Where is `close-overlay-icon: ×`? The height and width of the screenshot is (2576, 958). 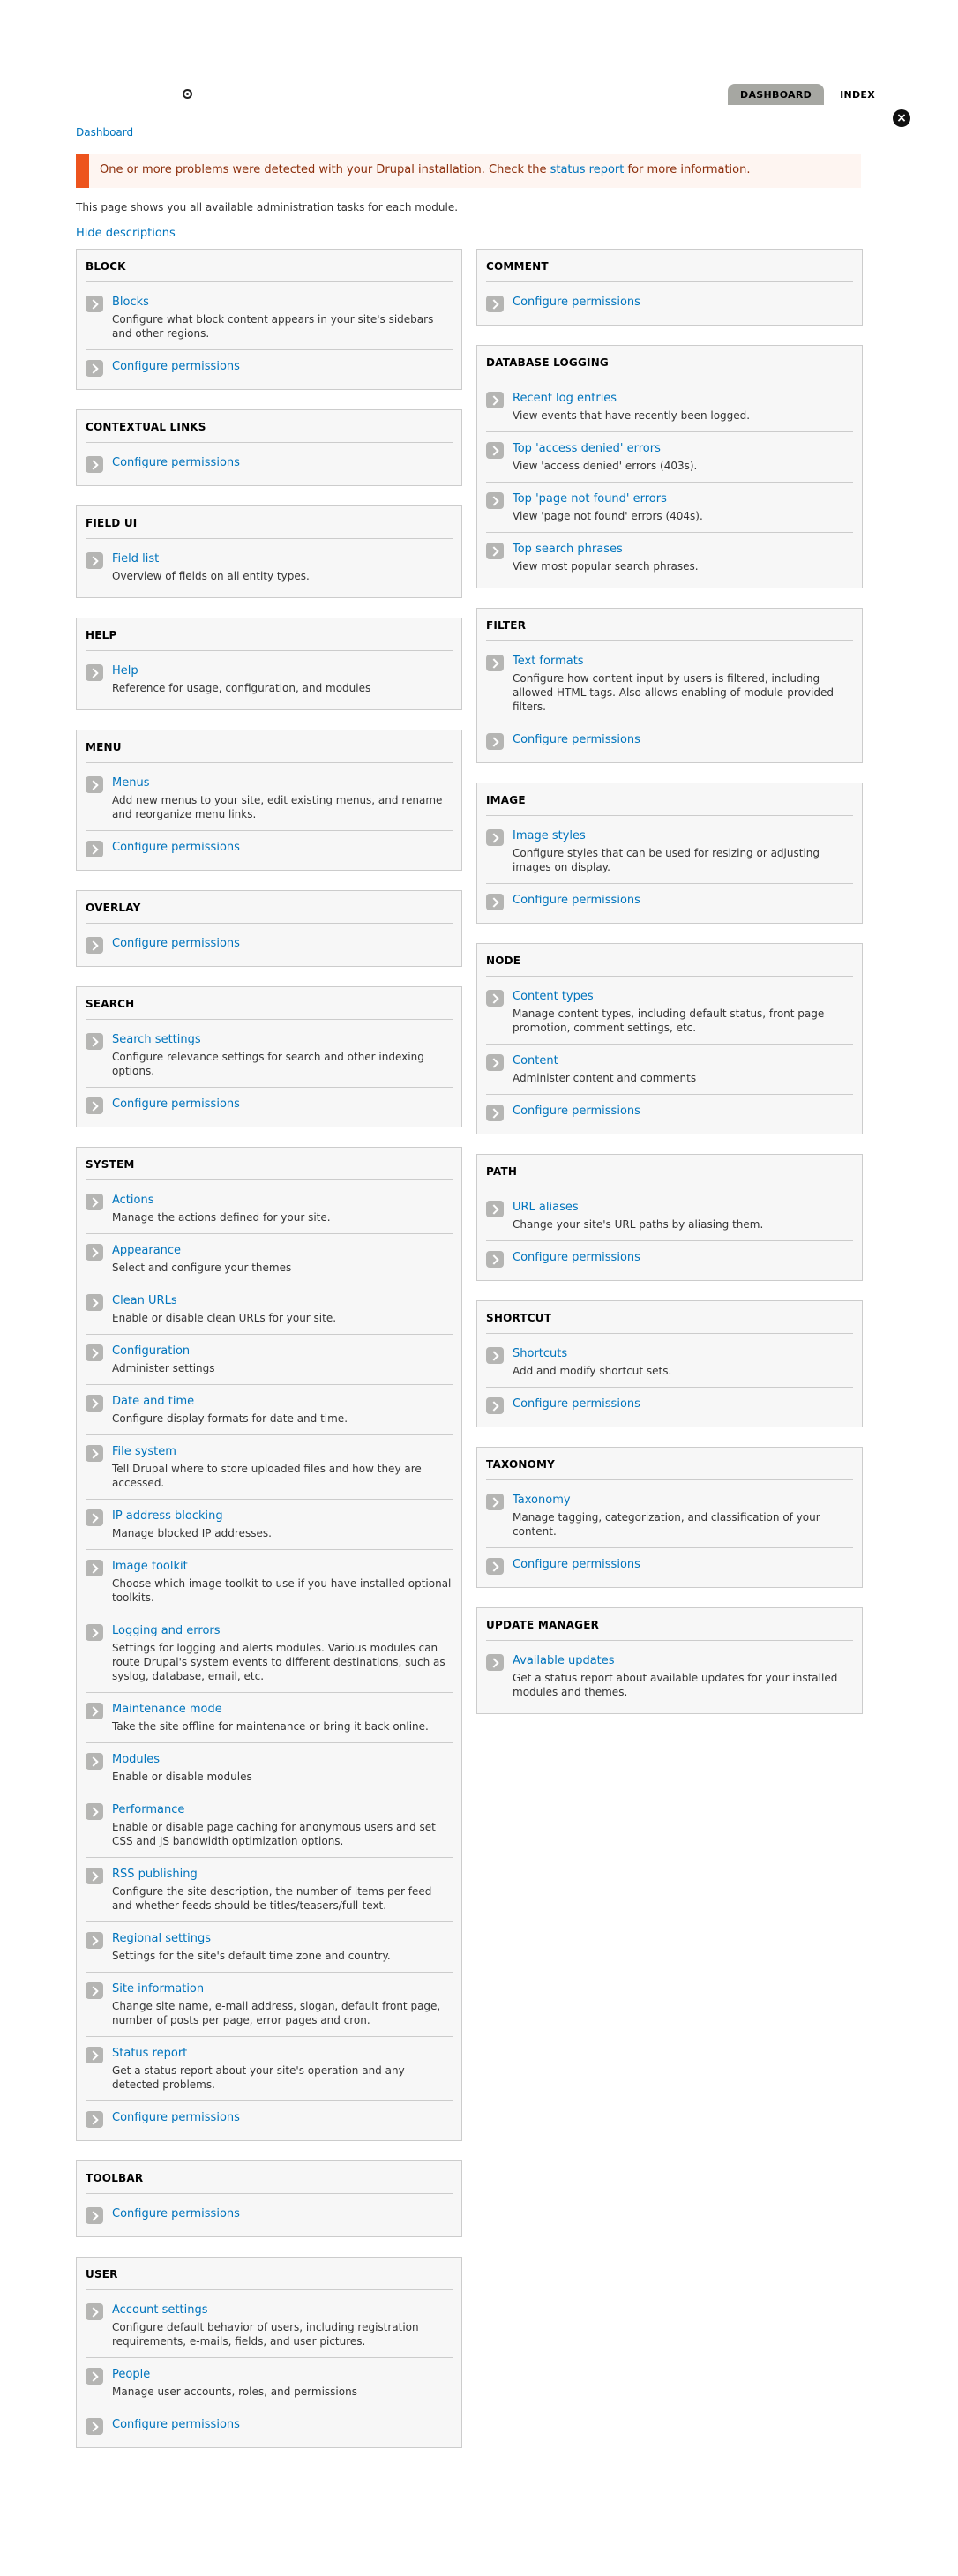 close-overlay-icon: × is located at coordinates (901, 118).